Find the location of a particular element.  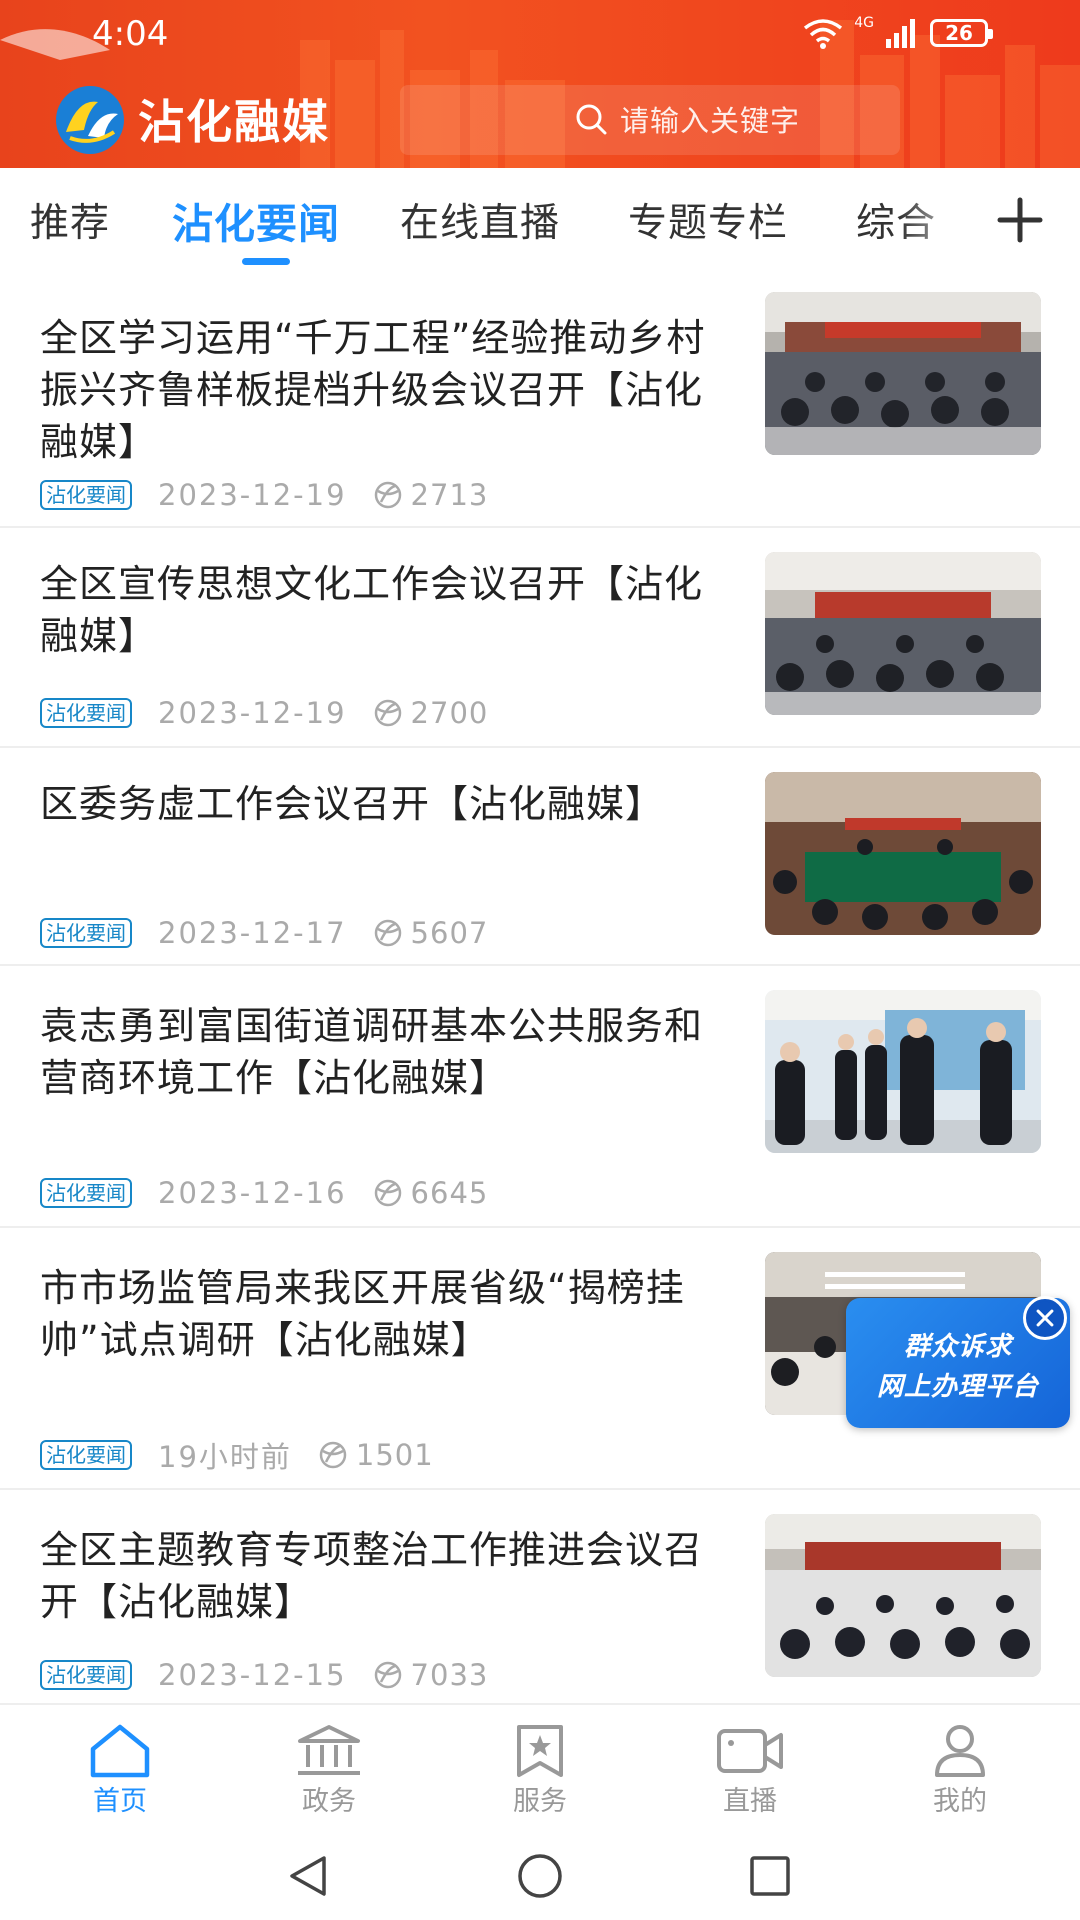

nav-service: 服务 is located at coordinates (540, 1766).